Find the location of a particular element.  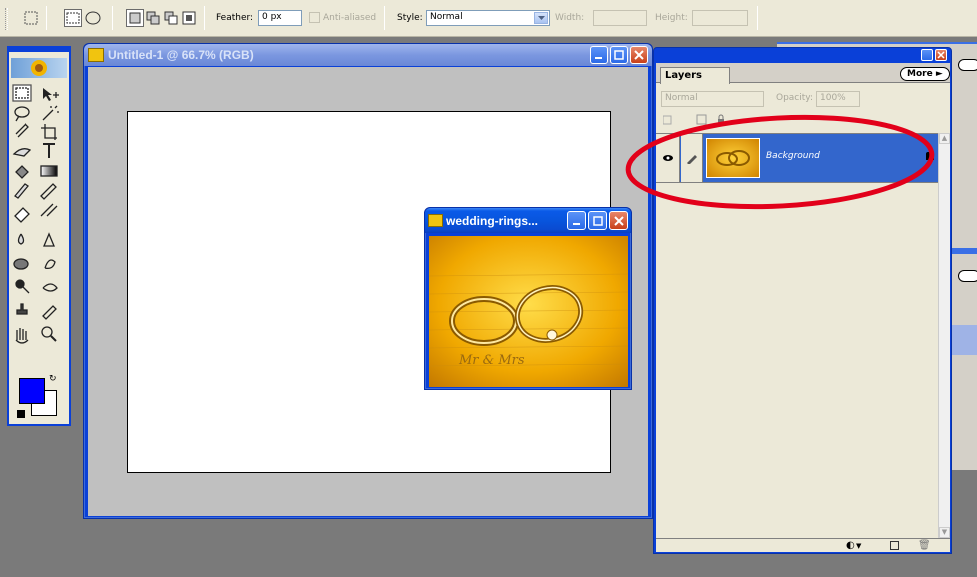

swap-colors-icon: ↻ is located at coordinates (53, 379).